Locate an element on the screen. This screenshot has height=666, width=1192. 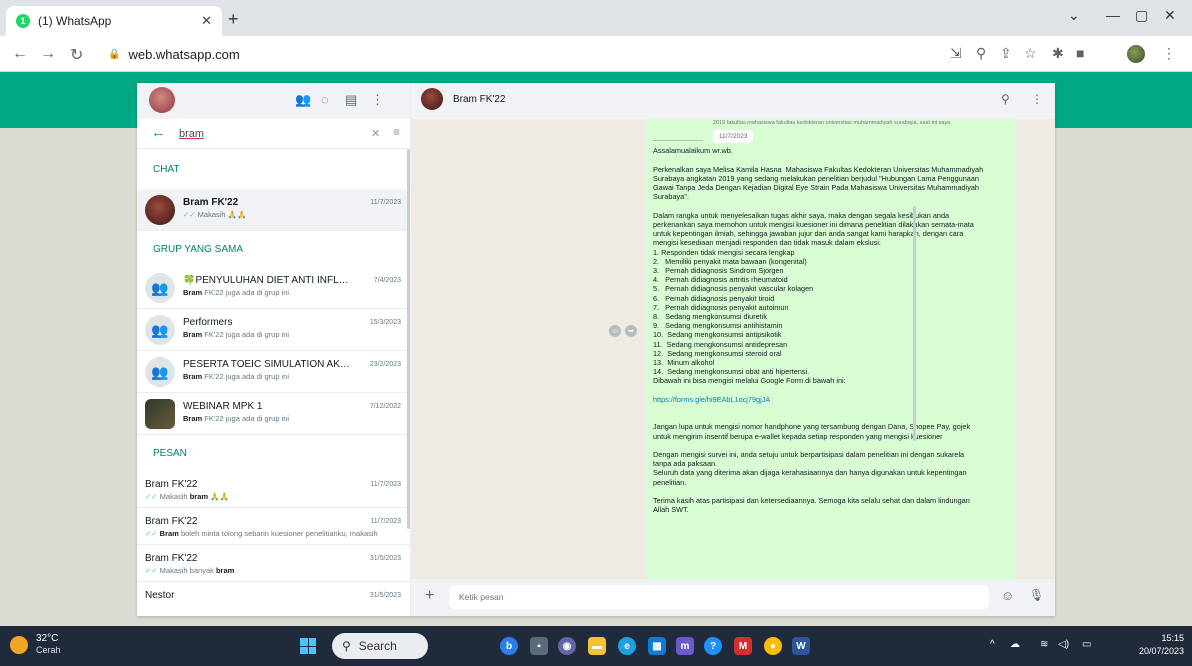
message-line: Allah SWT. is located at coordinates (671, 510).